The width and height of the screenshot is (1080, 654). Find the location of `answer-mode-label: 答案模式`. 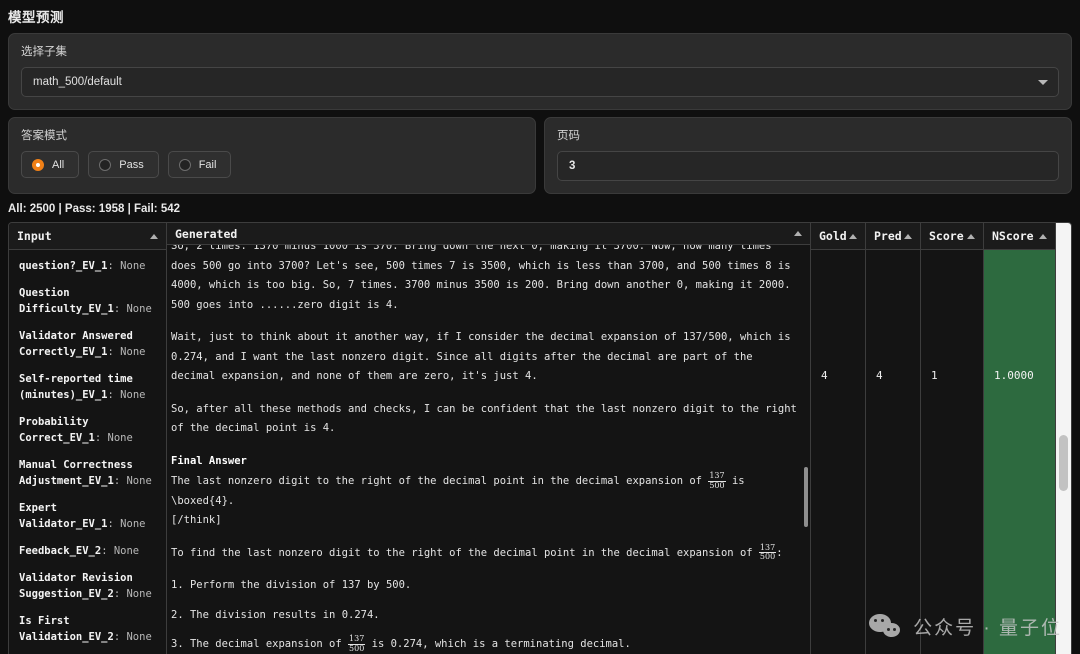

answer-mode-label: 答案模式 is located at coordinates (44, 136).